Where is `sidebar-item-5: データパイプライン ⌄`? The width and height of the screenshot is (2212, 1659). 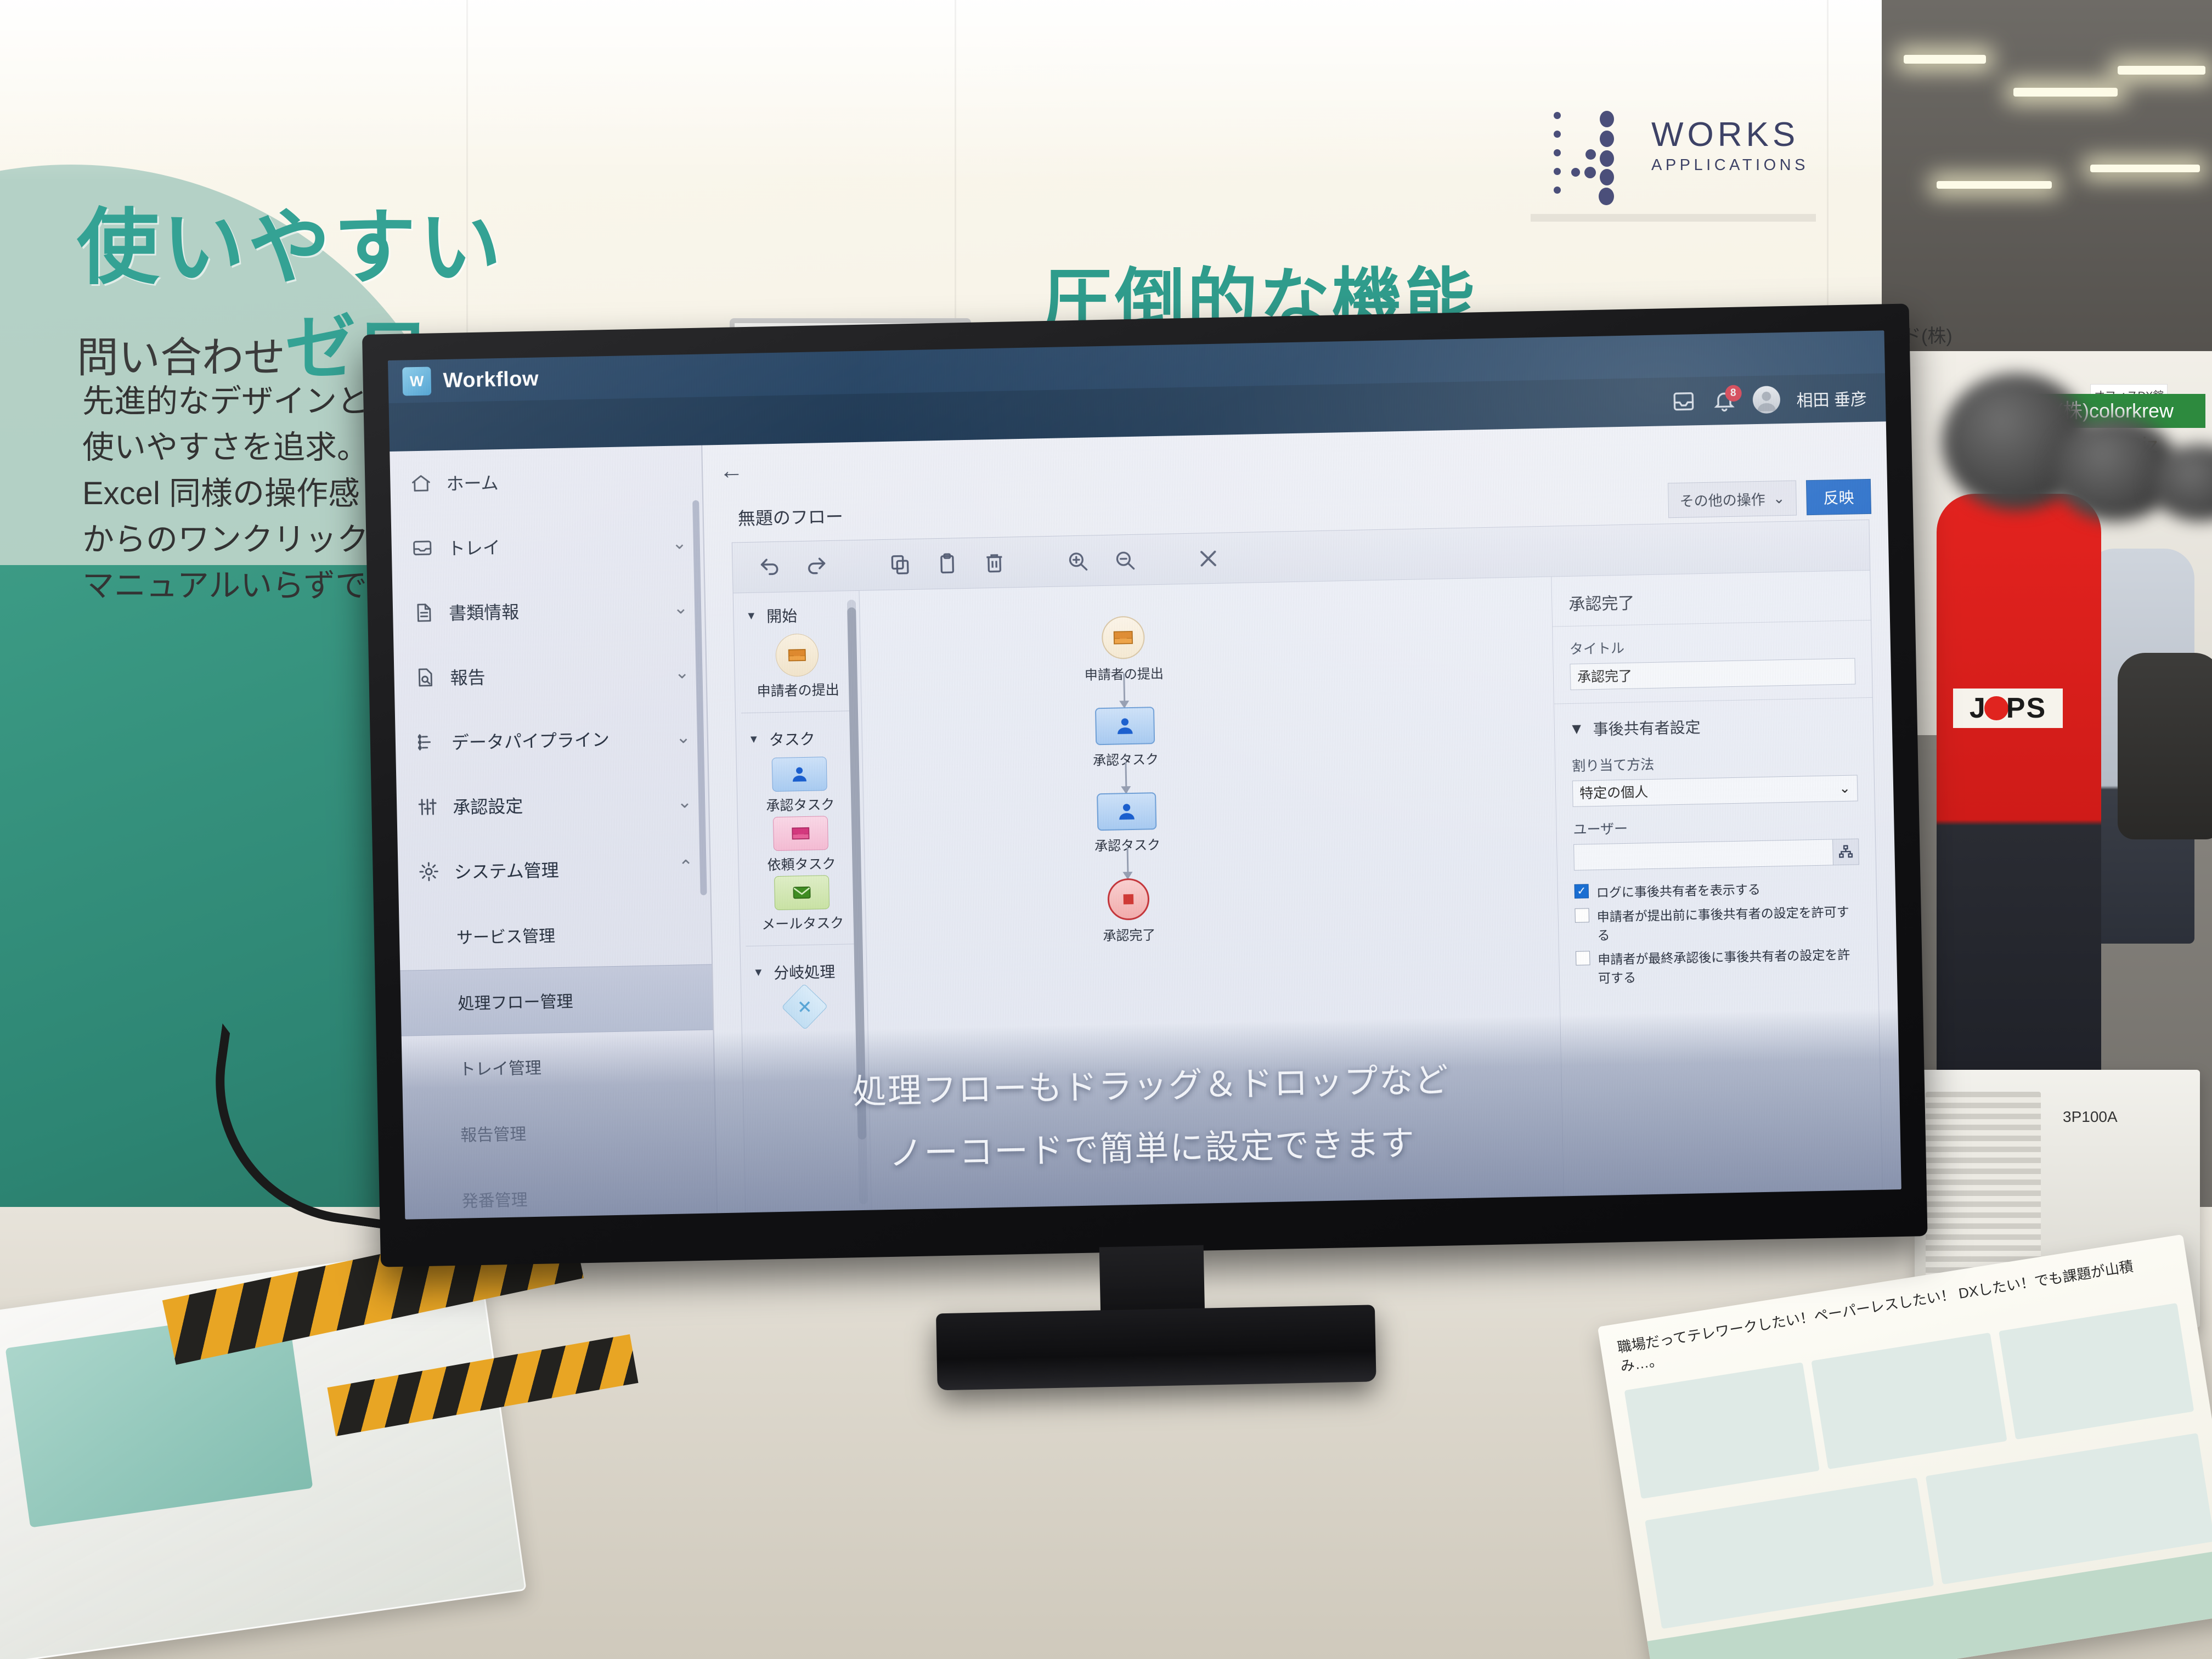 sidebar-item-5: データパイプライン ⌄ is located at coordinates (551, 739).